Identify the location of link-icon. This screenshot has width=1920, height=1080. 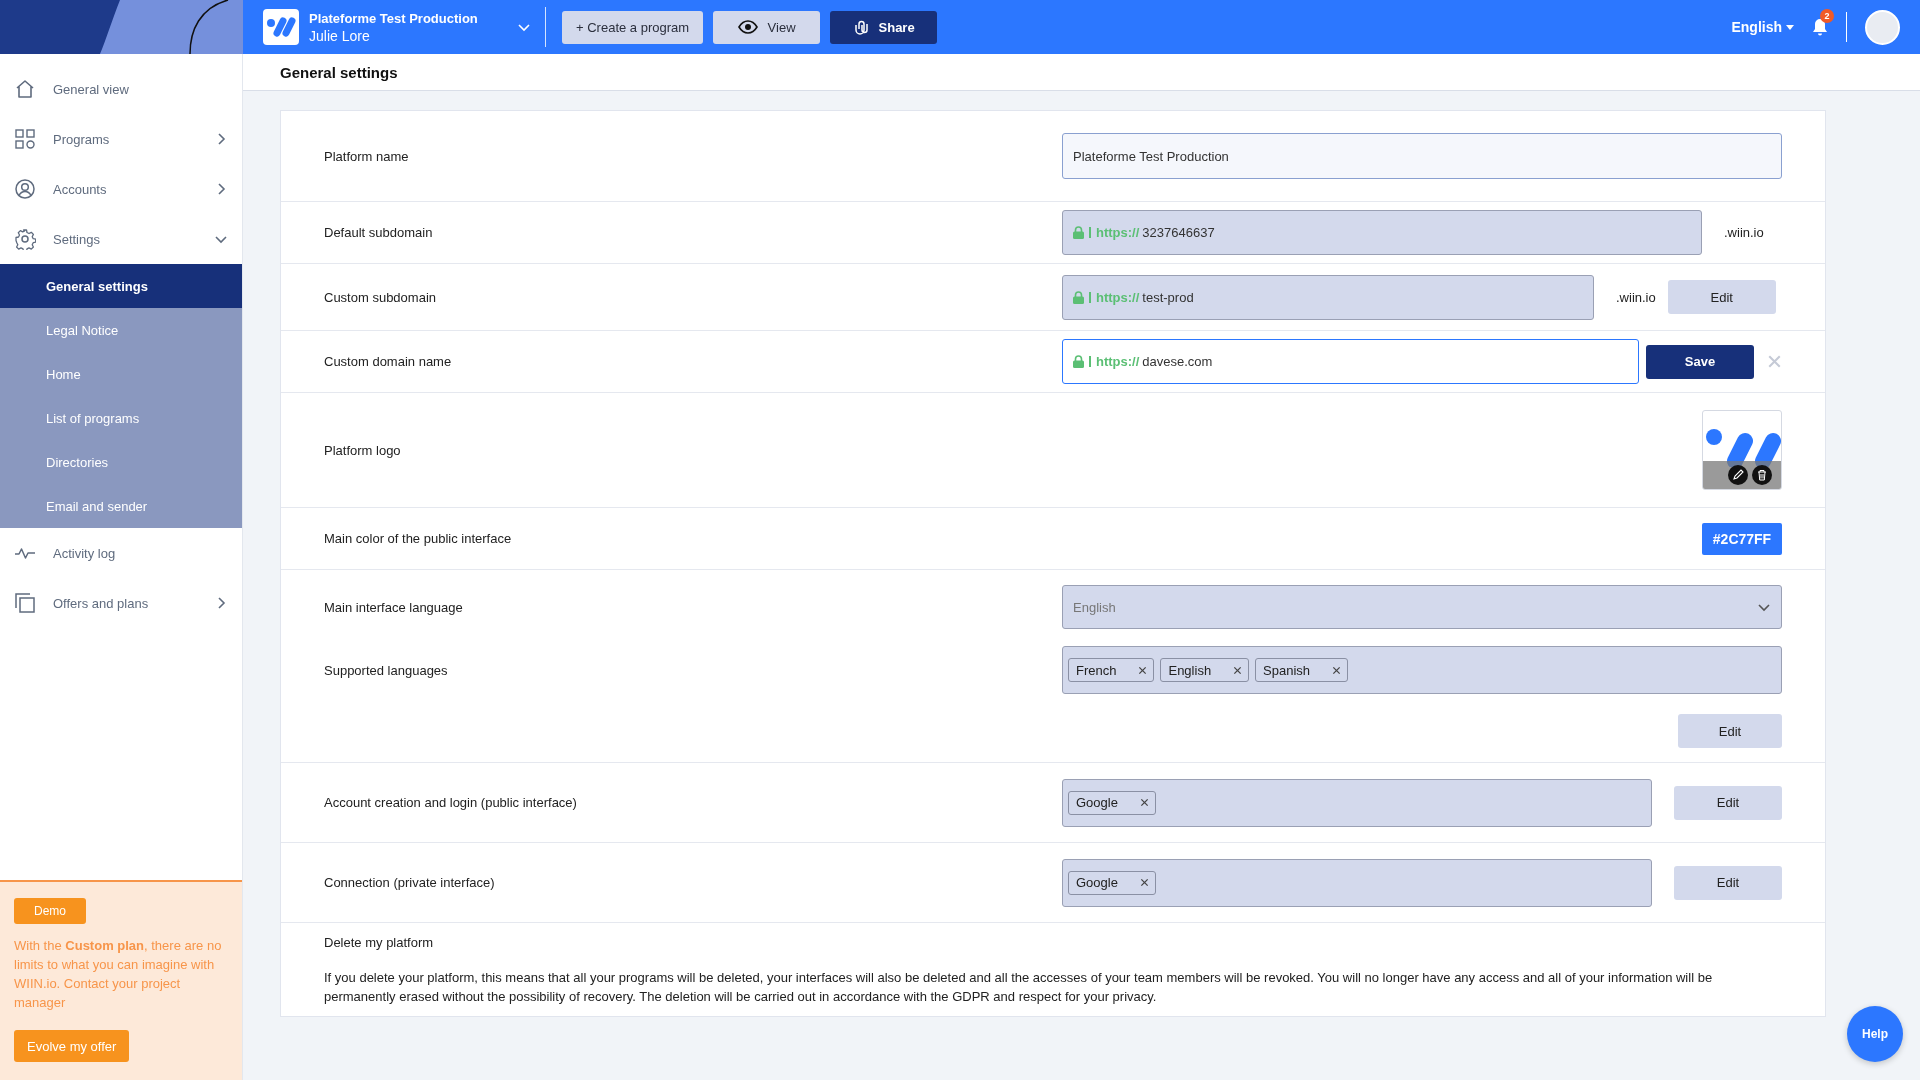
(860, 27).